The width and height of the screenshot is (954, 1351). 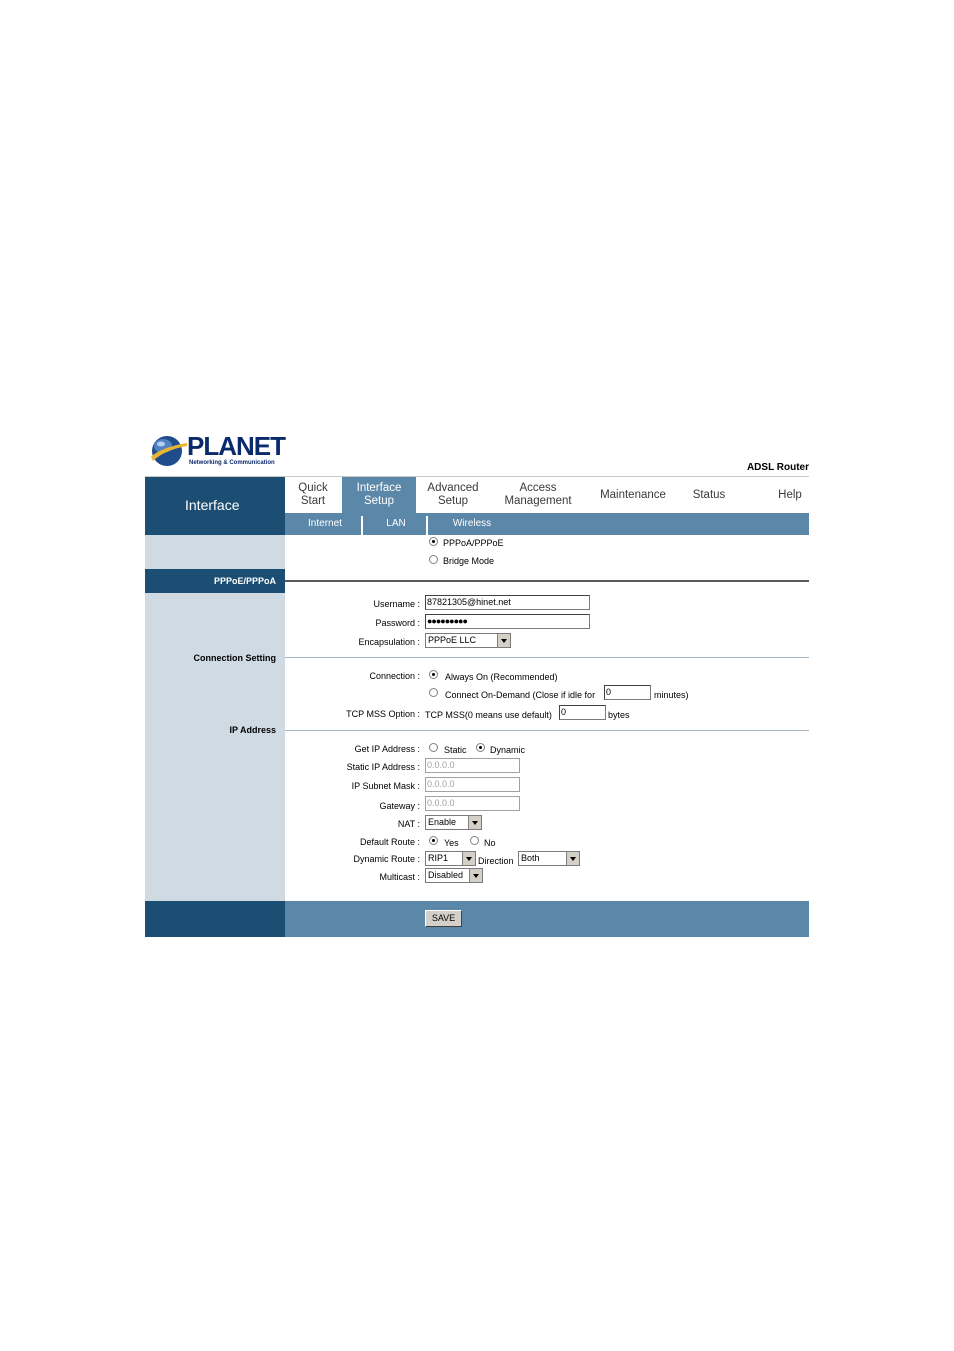 I want to click on tab-label: Advanced, so click(x=453, y=488).